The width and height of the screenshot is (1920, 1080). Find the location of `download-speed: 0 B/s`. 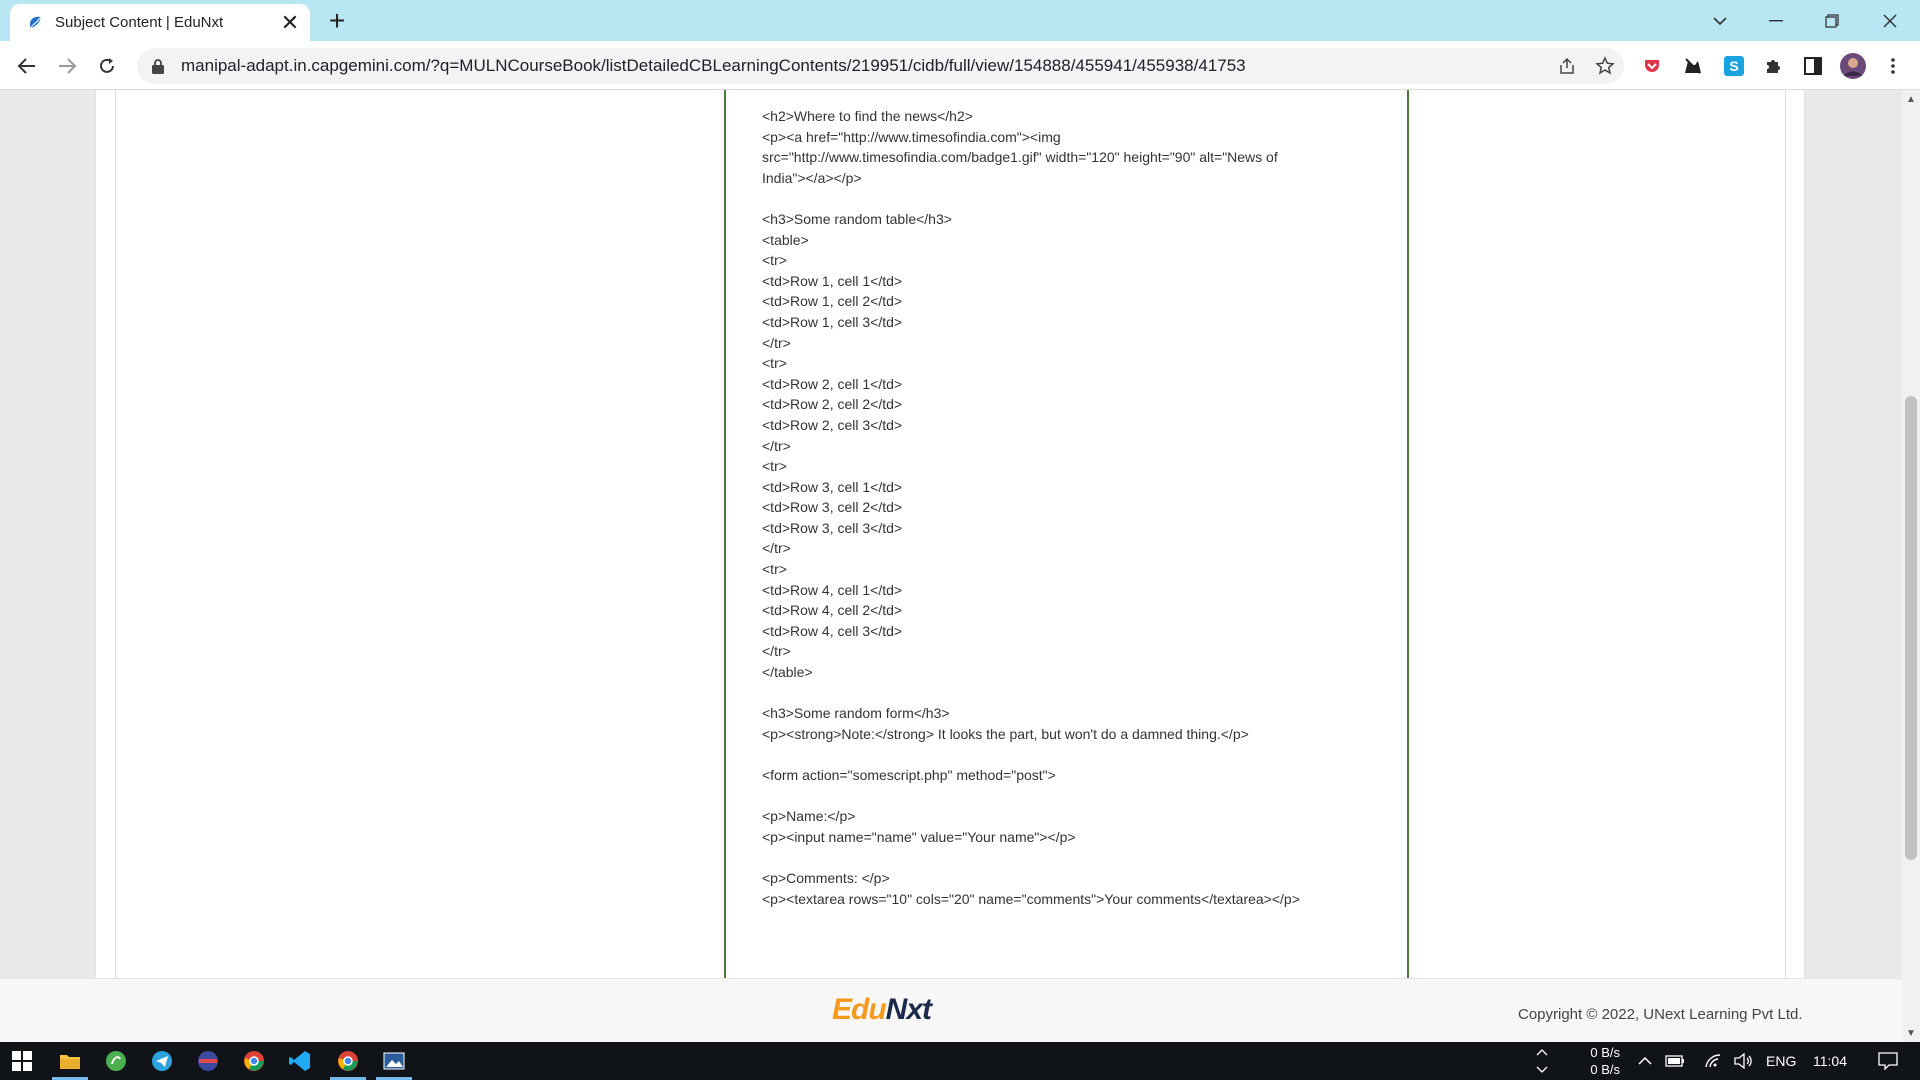

download-speed: 0 B/s is located at coordinates (1605, 1069).